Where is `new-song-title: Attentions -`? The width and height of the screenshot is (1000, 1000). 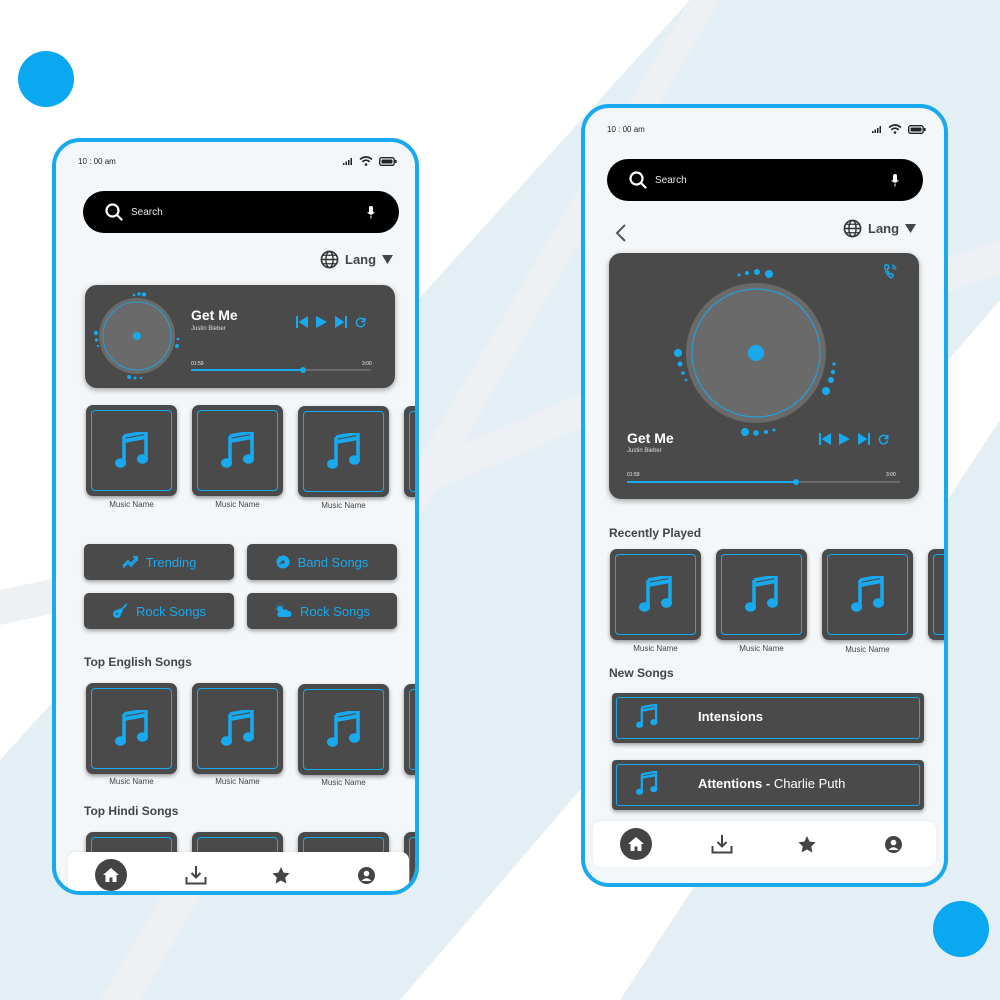 new-song-title: Attentions - is located at coordinates (736, 783).